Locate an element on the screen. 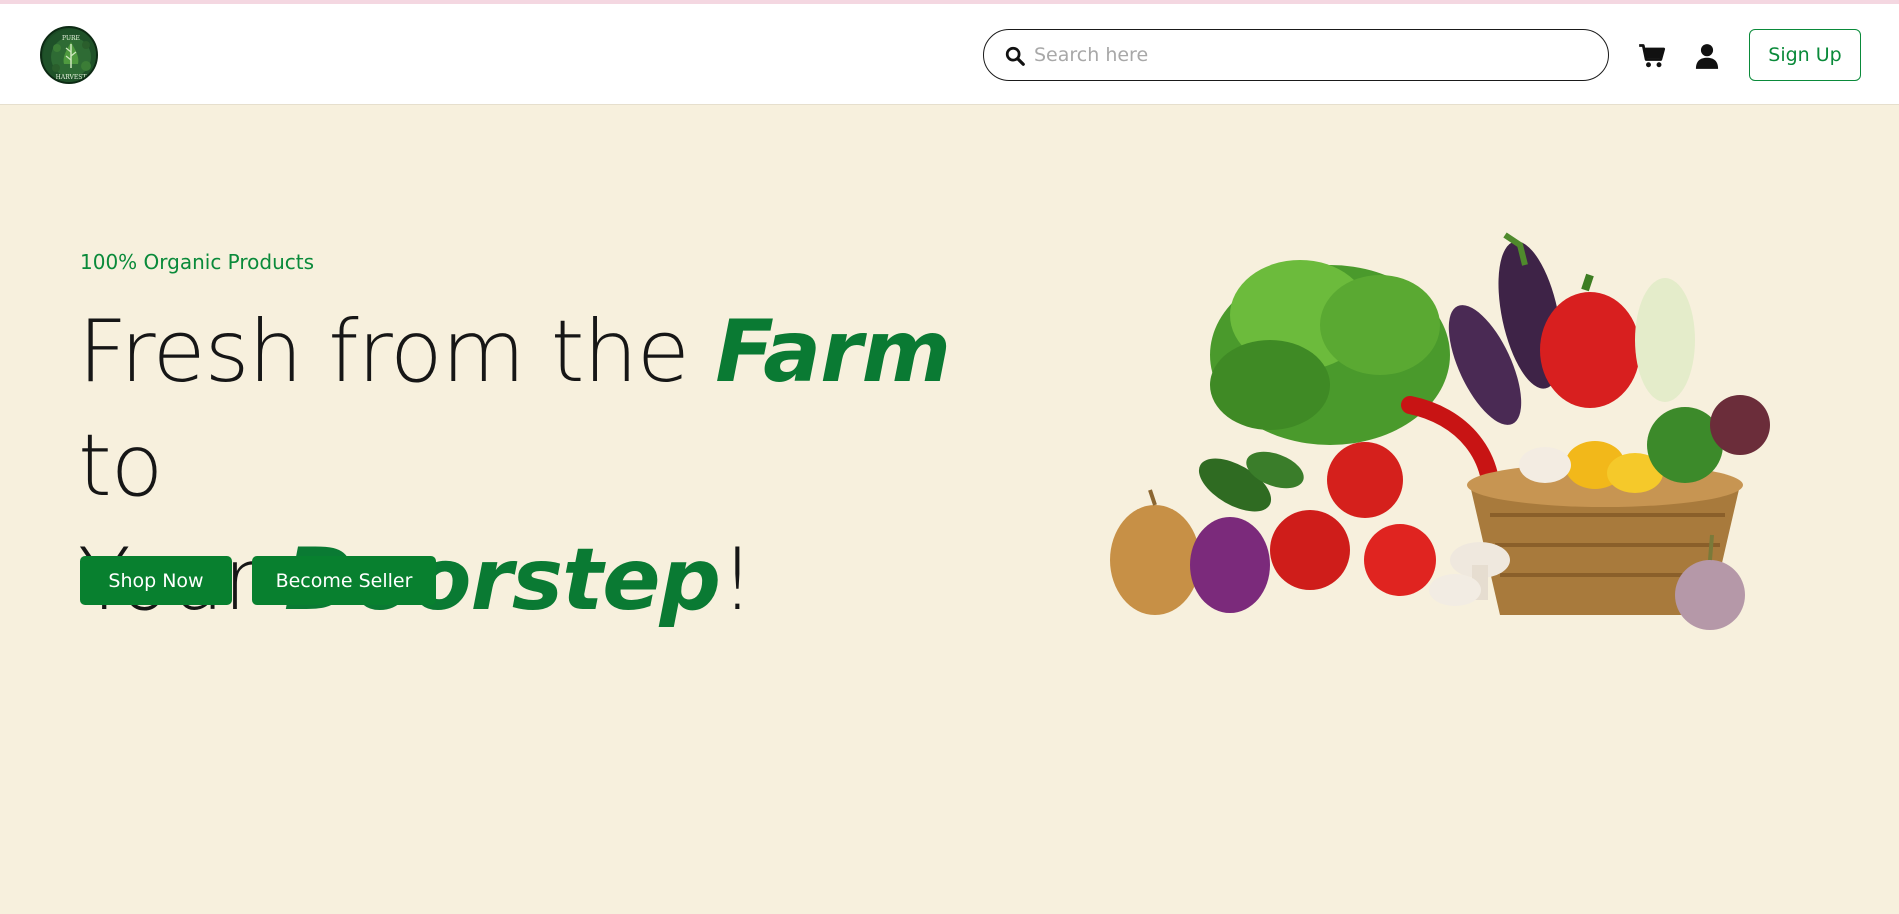 This screenshot has width=1899, height=914. svg-text: HARVEST is located at coordinates (71, 77).